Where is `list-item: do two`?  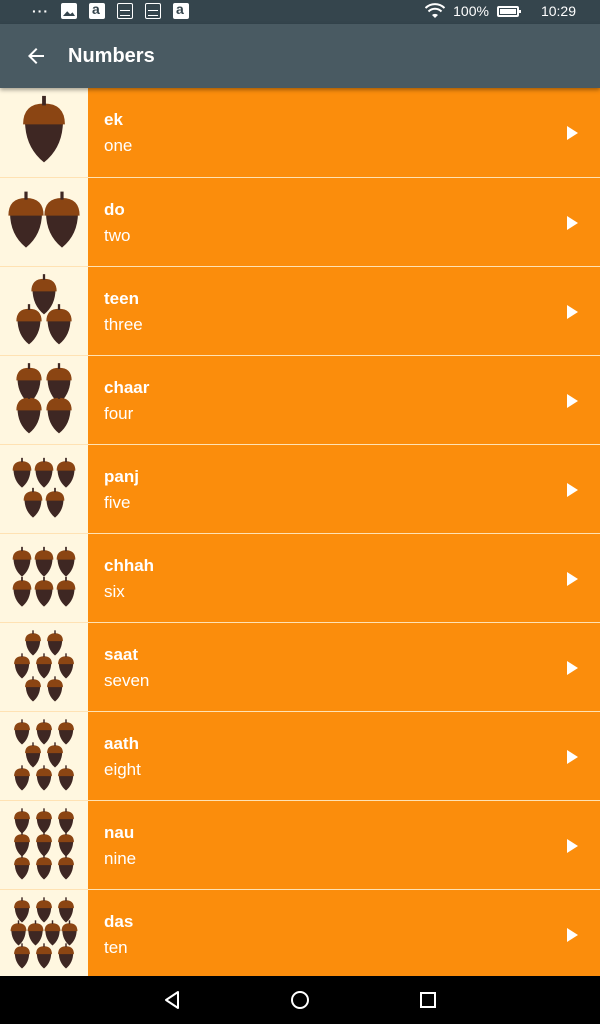 list-item: do two is located at coordinates (300, 221).